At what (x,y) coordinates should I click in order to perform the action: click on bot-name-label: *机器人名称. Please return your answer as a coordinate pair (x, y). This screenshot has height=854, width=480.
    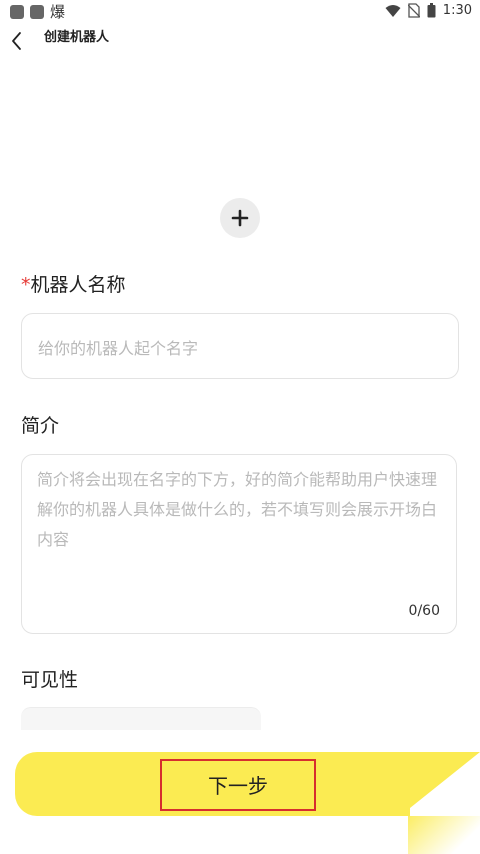
    Looking at the image, I should click on (73, 283).